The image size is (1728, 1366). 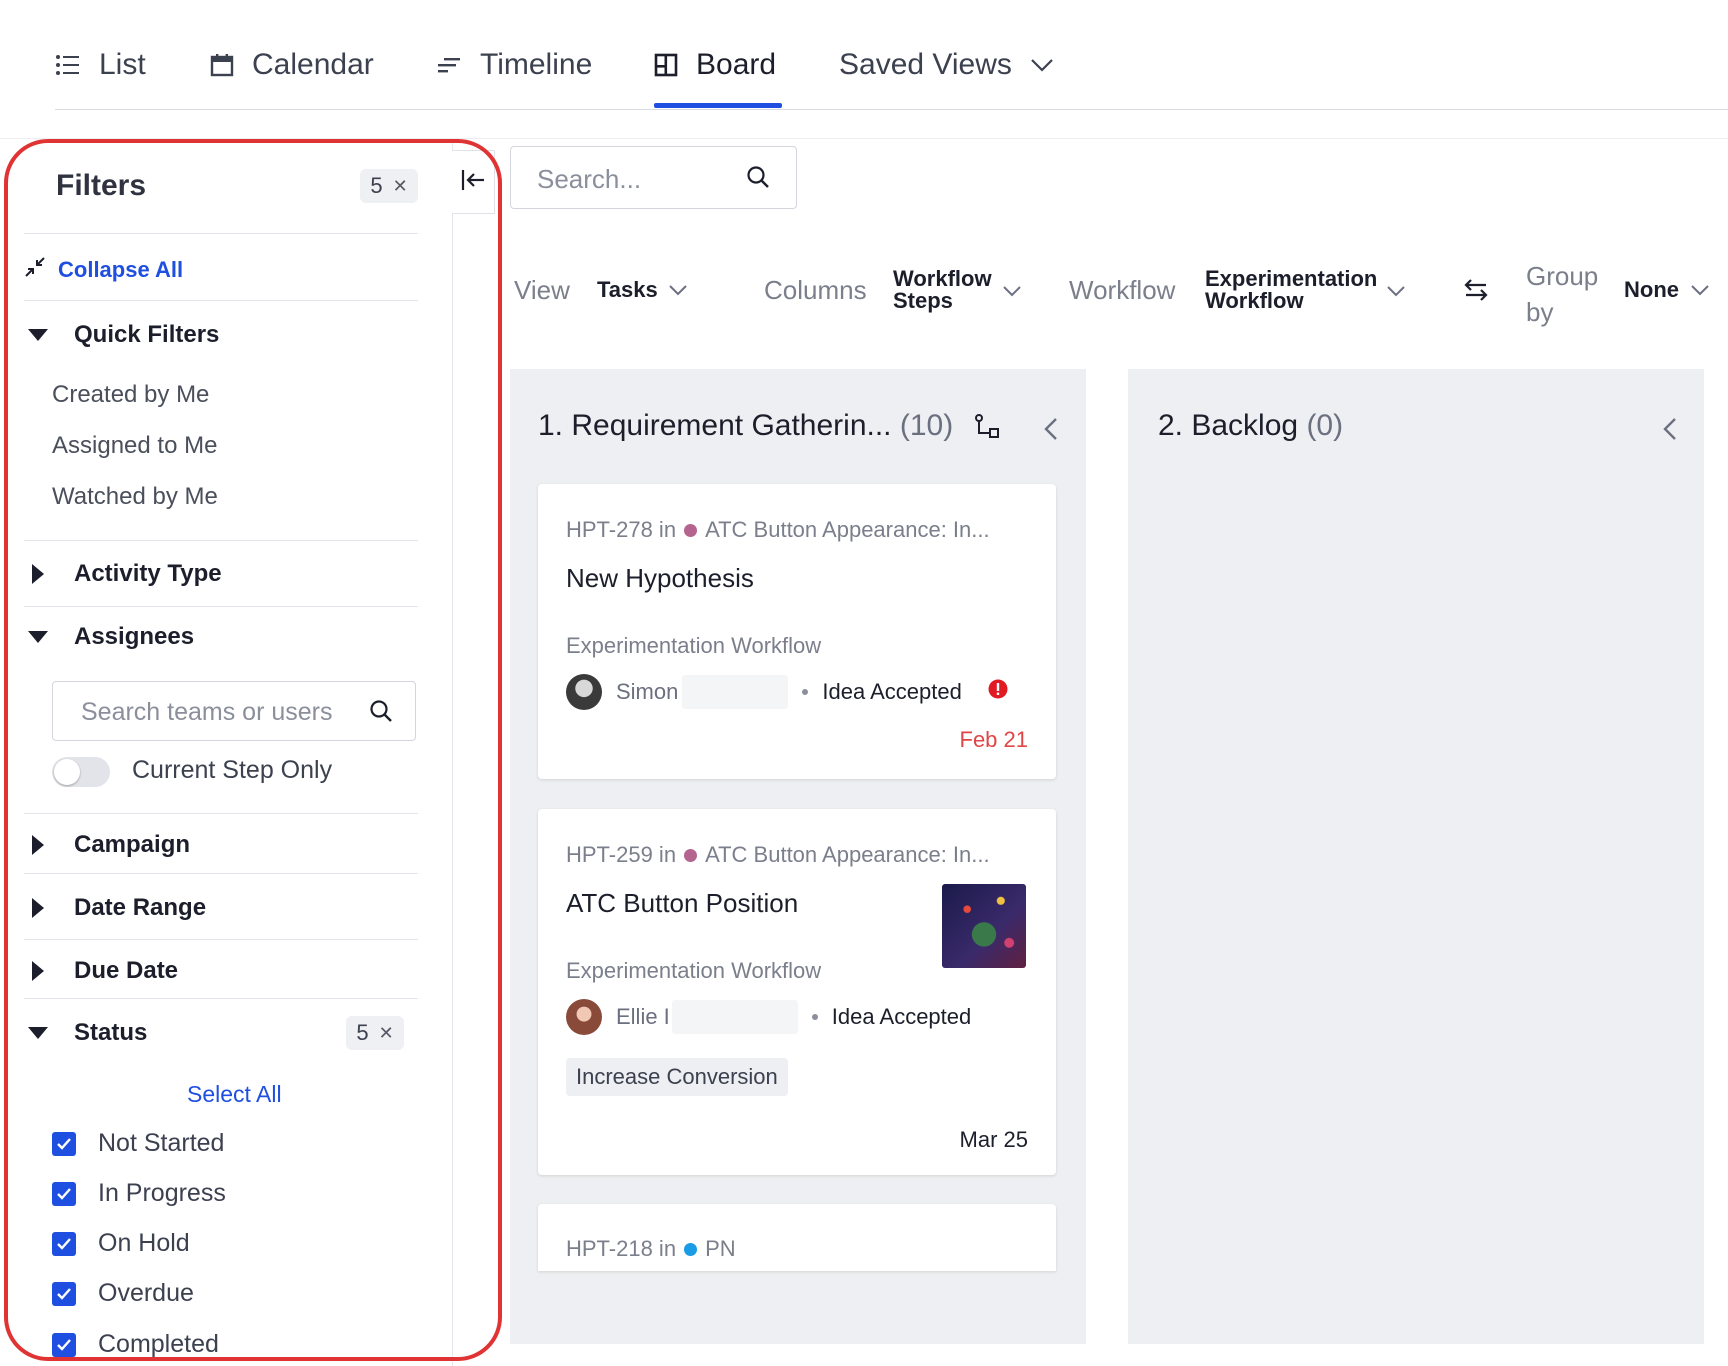 I want to click on status-option-on-hold: On Hold, so click(x=121, y=1243).